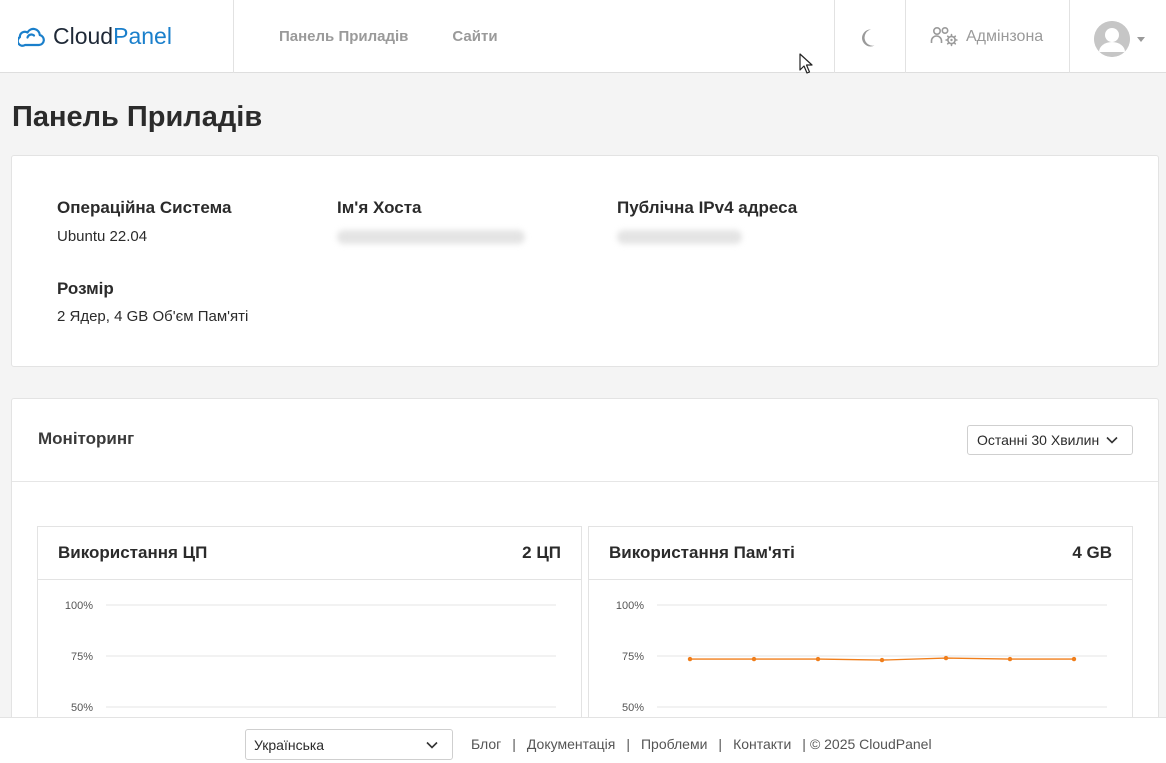 This screenshot has height=763, width=1166. Describe the element at coordinates (112, 35) in the screenshot. I see `logo-text: CloudPanel` at that location.